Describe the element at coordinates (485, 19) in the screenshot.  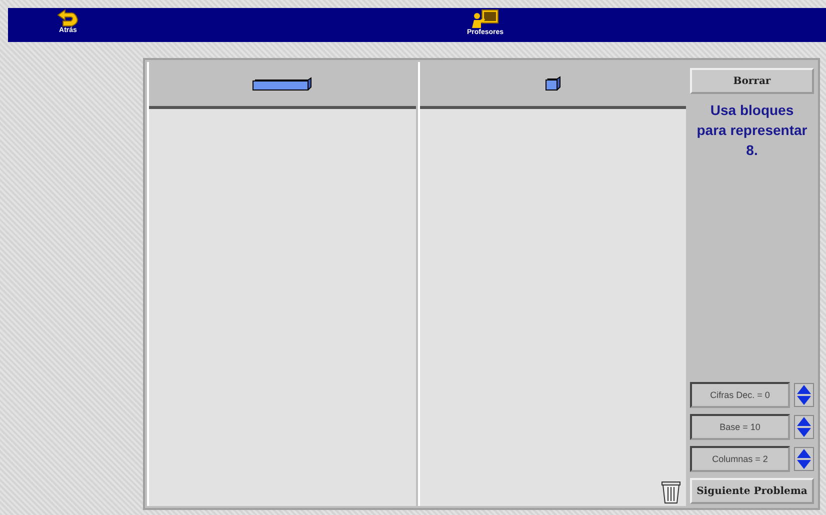
I see `teacher-board-icon` at that location.